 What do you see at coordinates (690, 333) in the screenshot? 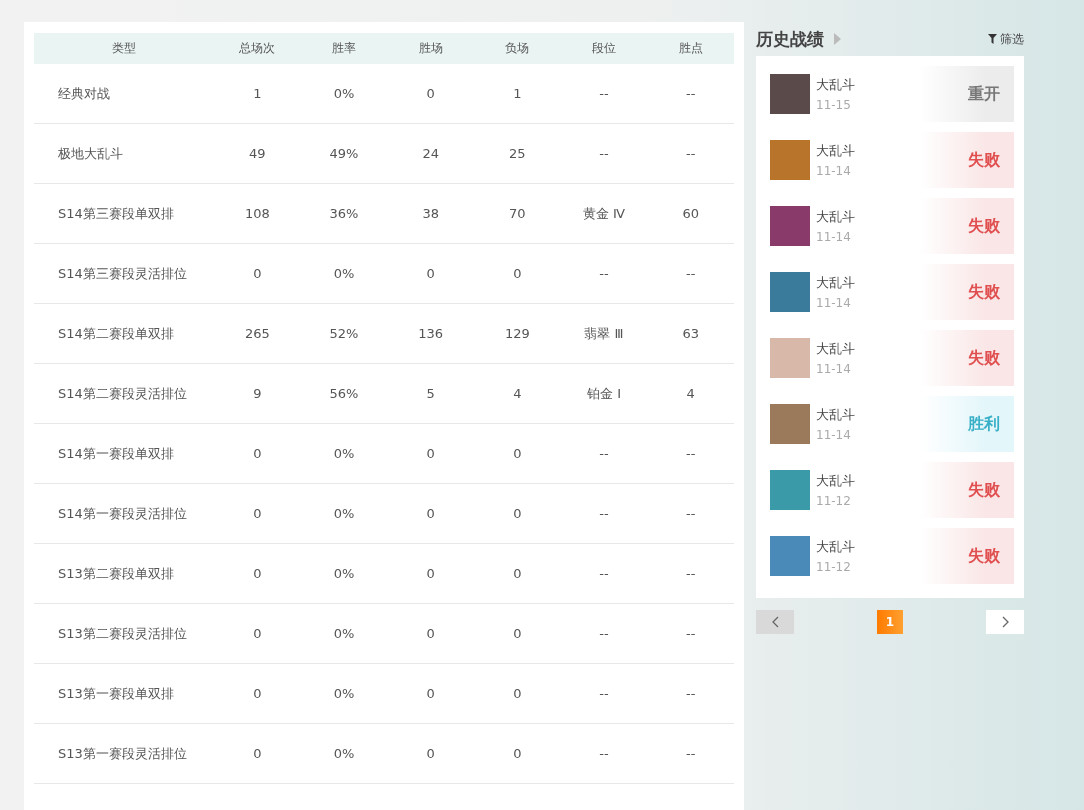
I see `table-cell-text: 63` at bounding box center [690, 333].